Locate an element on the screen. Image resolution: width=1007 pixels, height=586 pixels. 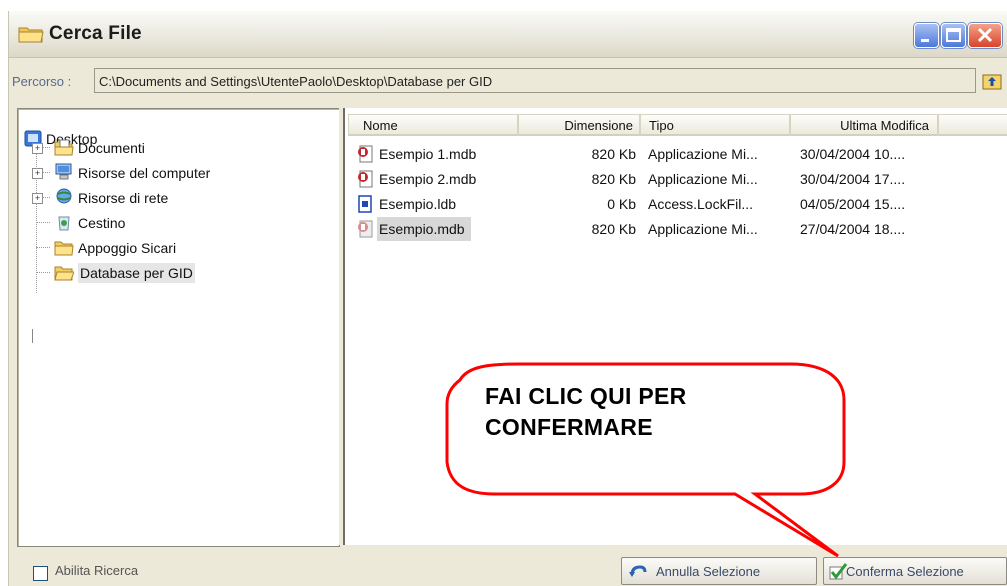
close-button is located at coordinates (985, 35).